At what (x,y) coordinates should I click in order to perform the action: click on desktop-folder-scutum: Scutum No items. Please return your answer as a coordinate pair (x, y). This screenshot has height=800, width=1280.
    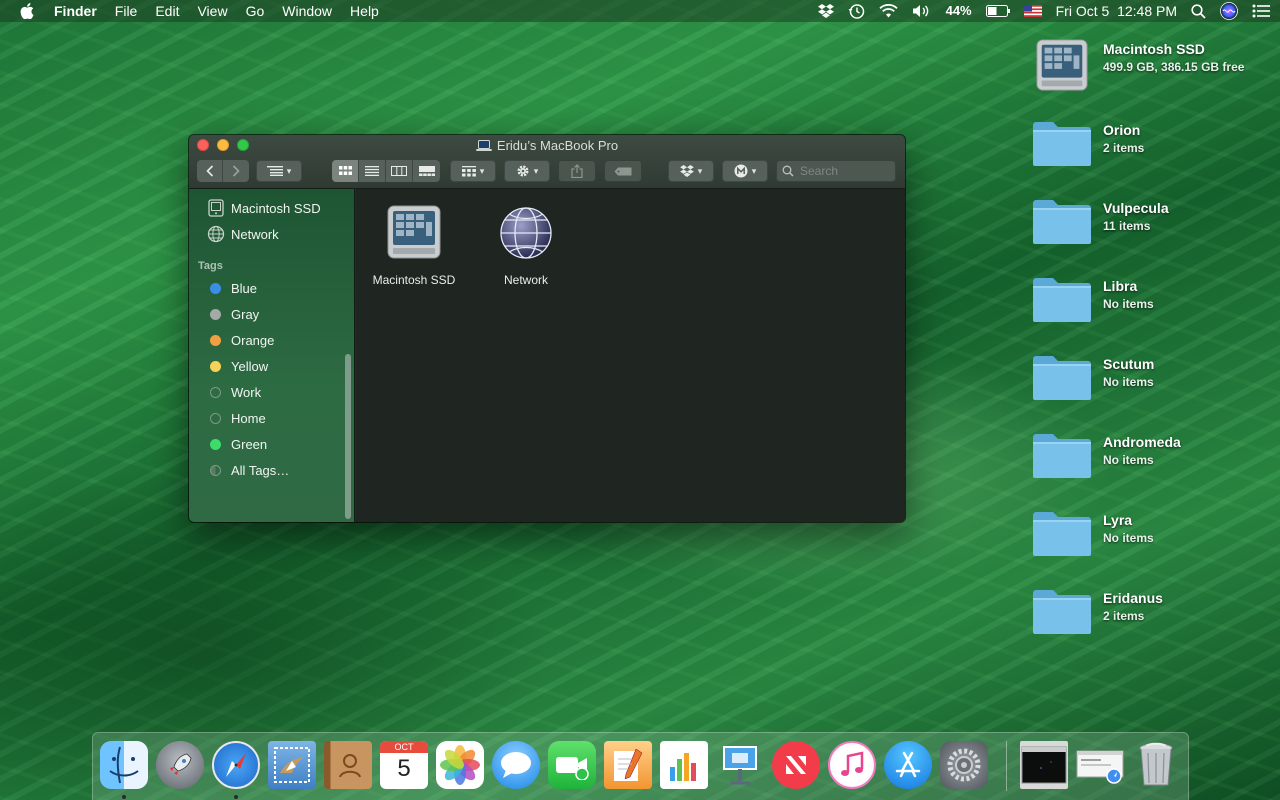
    Looking at the image, I should click on (1152, 381).